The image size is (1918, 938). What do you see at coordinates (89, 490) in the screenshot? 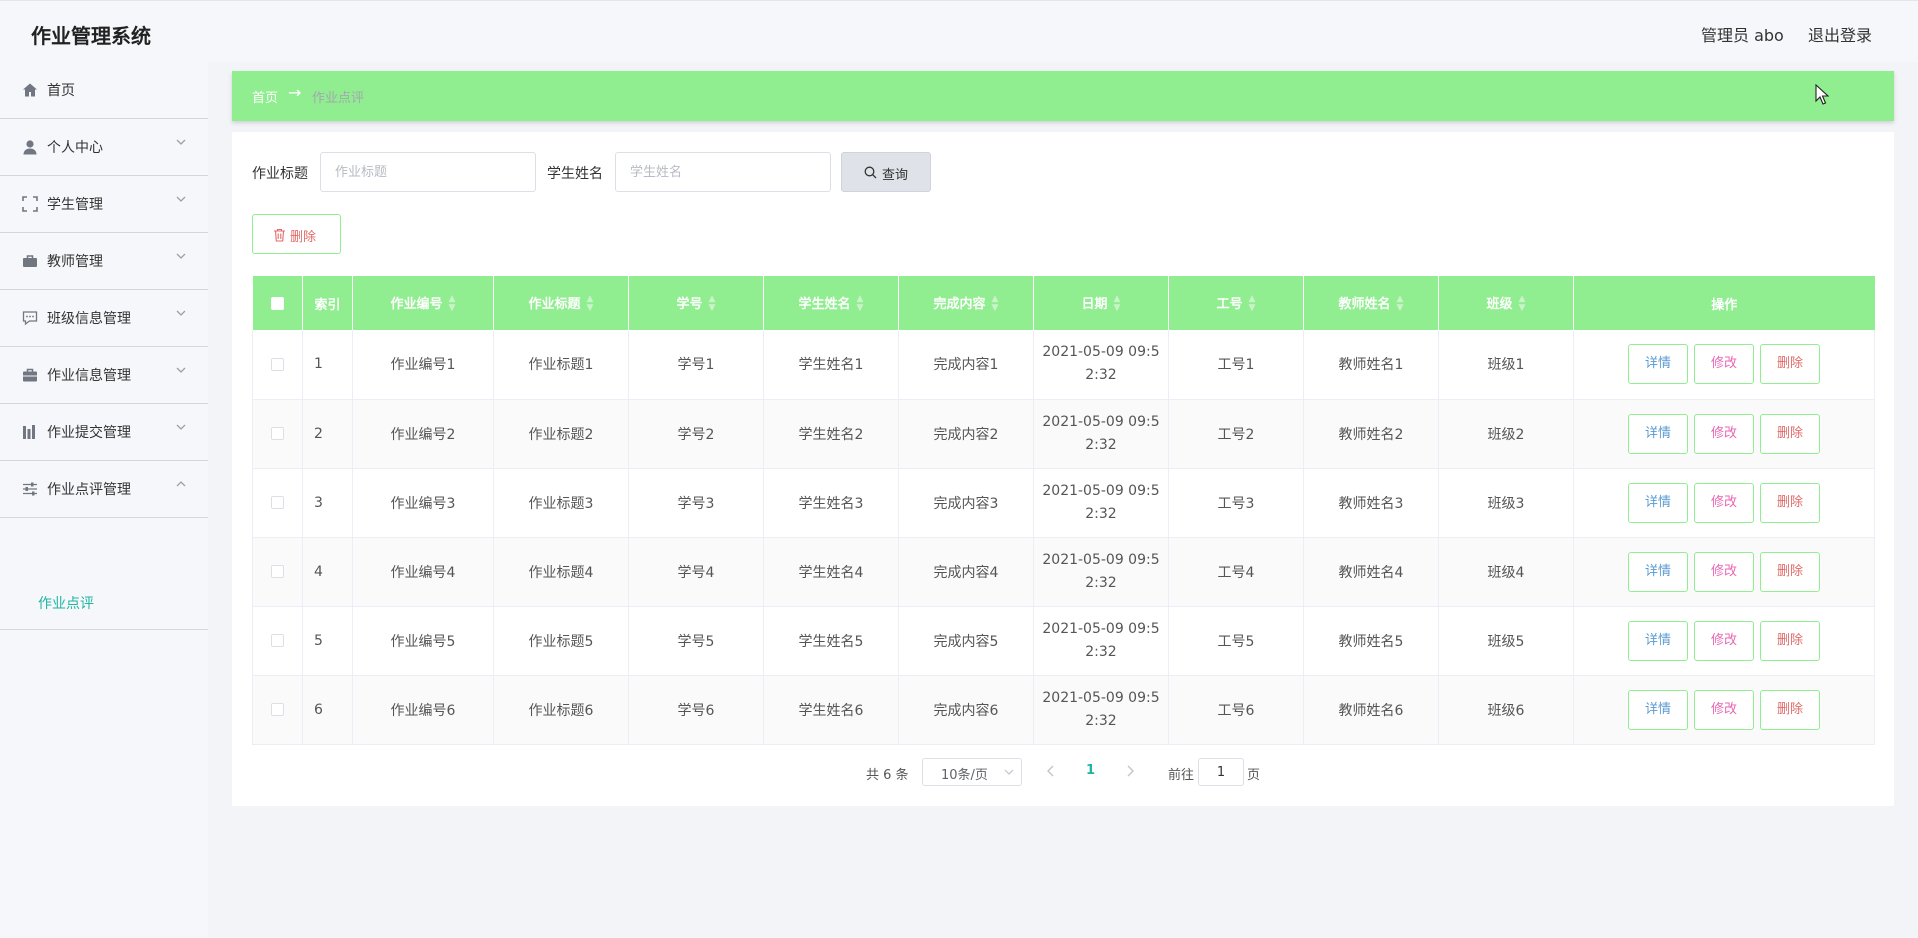
I see `sidebar-item-label: 作业点评管理` at bounding box center [89, 490].